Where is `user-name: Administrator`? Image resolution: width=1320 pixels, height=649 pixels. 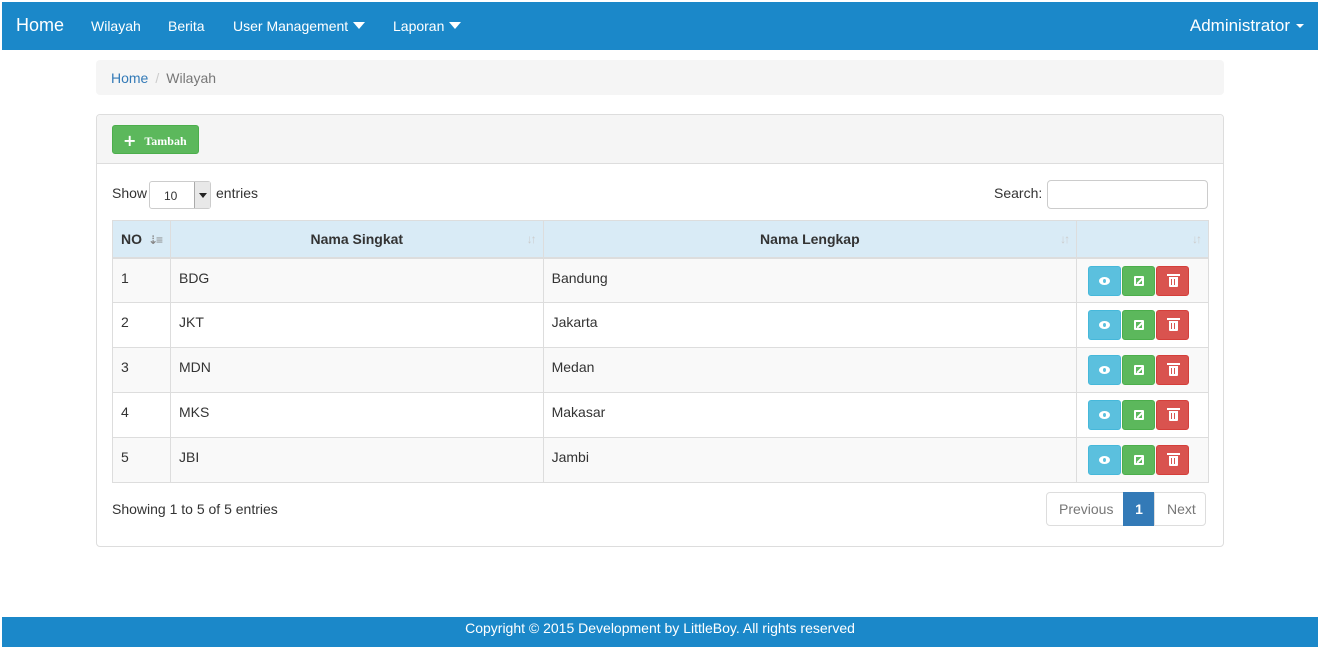 user-name: Administrator is located at coordinates (1239, 25).